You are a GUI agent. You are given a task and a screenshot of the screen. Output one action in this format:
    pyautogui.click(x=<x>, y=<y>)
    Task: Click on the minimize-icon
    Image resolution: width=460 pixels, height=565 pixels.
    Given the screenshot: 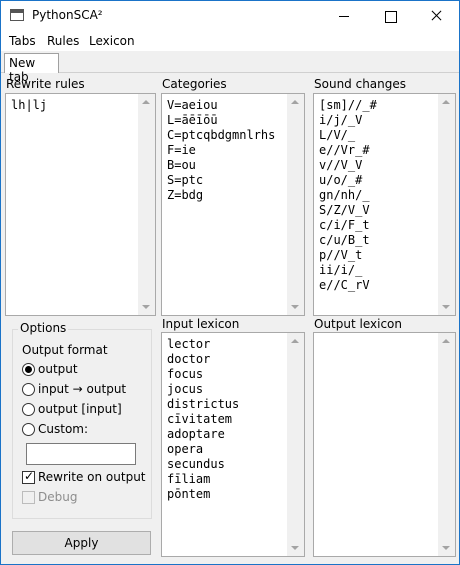 What is the action you would take?
    pyautogui.click(x=344, y=16)
    